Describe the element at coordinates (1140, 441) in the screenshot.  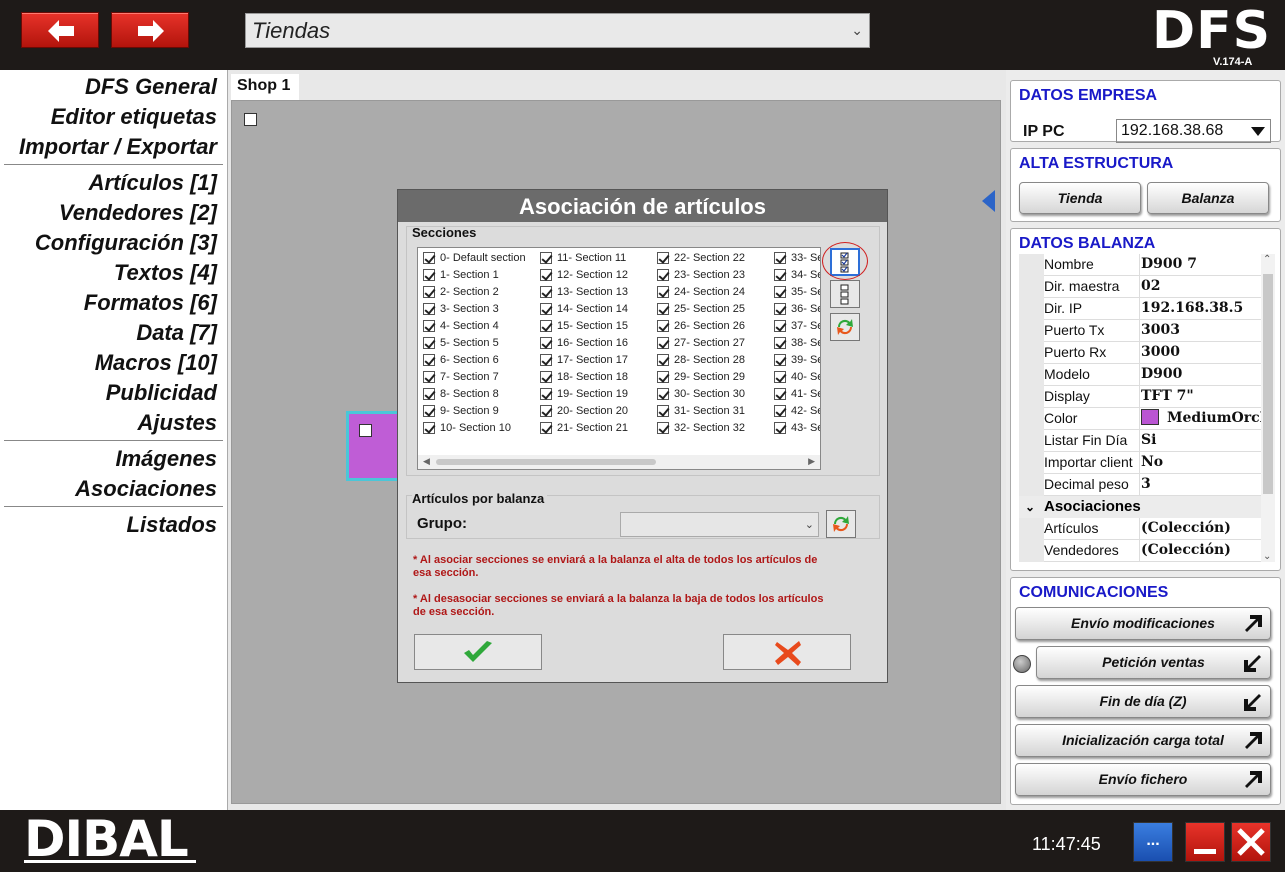
I see `property-row: Listar Fin Día Si` at that location.